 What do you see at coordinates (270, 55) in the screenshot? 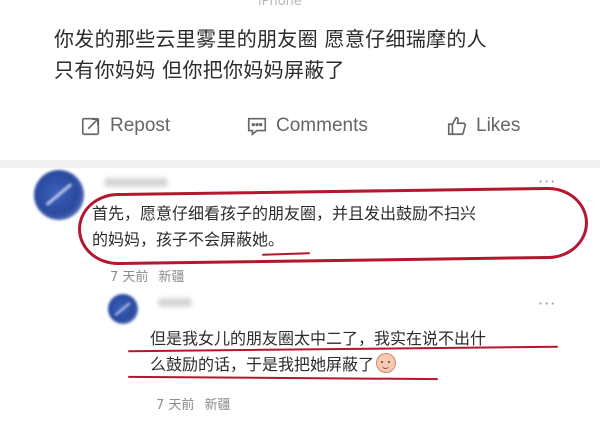
I see `post-text: 你发的那些云里雾里的朋友圈 愿意仔细瑞摩的人 只有你妈妈 但你把你妈妈屏蔽了` at bounding box center [270, 55].